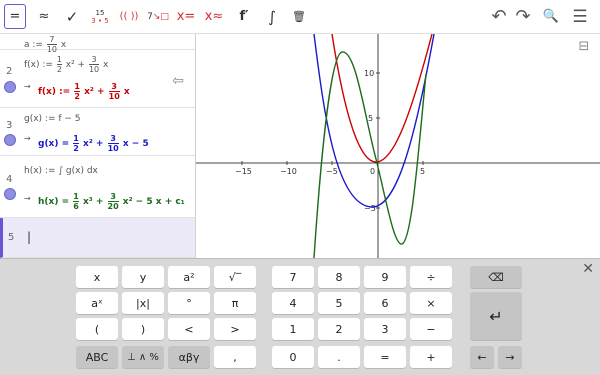 This screenshot has width=600, height=375. Describe the element at coordinates (385, 303) in the screenshot. I see `key-6: 6` at that location.